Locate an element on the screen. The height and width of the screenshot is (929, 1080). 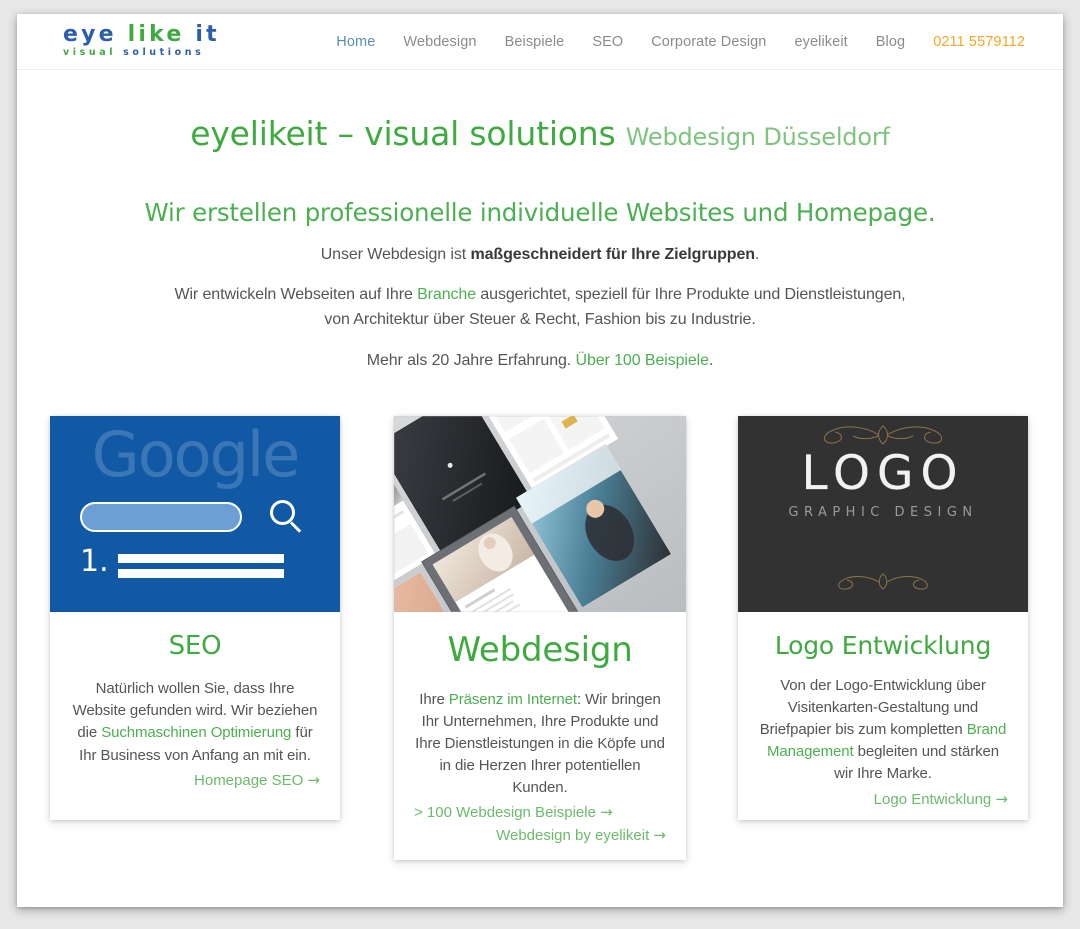
nav-item-corporate-design: Corporate Design is located at coordinates (708, 42).